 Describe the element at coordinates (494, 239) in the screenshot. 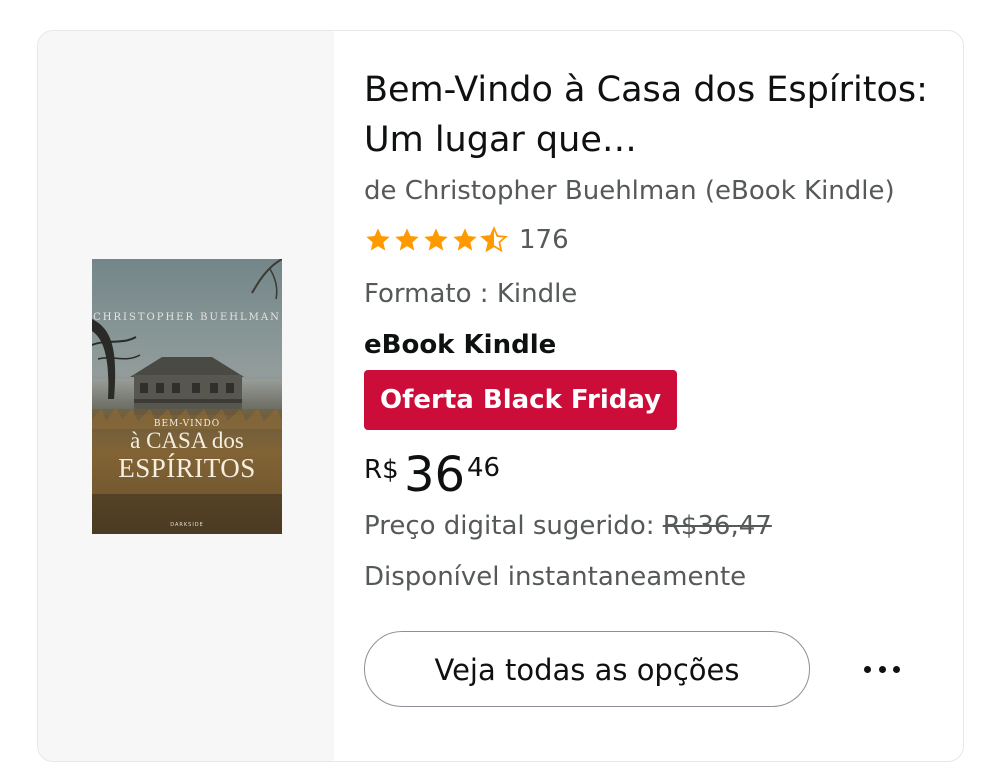

I see `star-half-icon` at that location.